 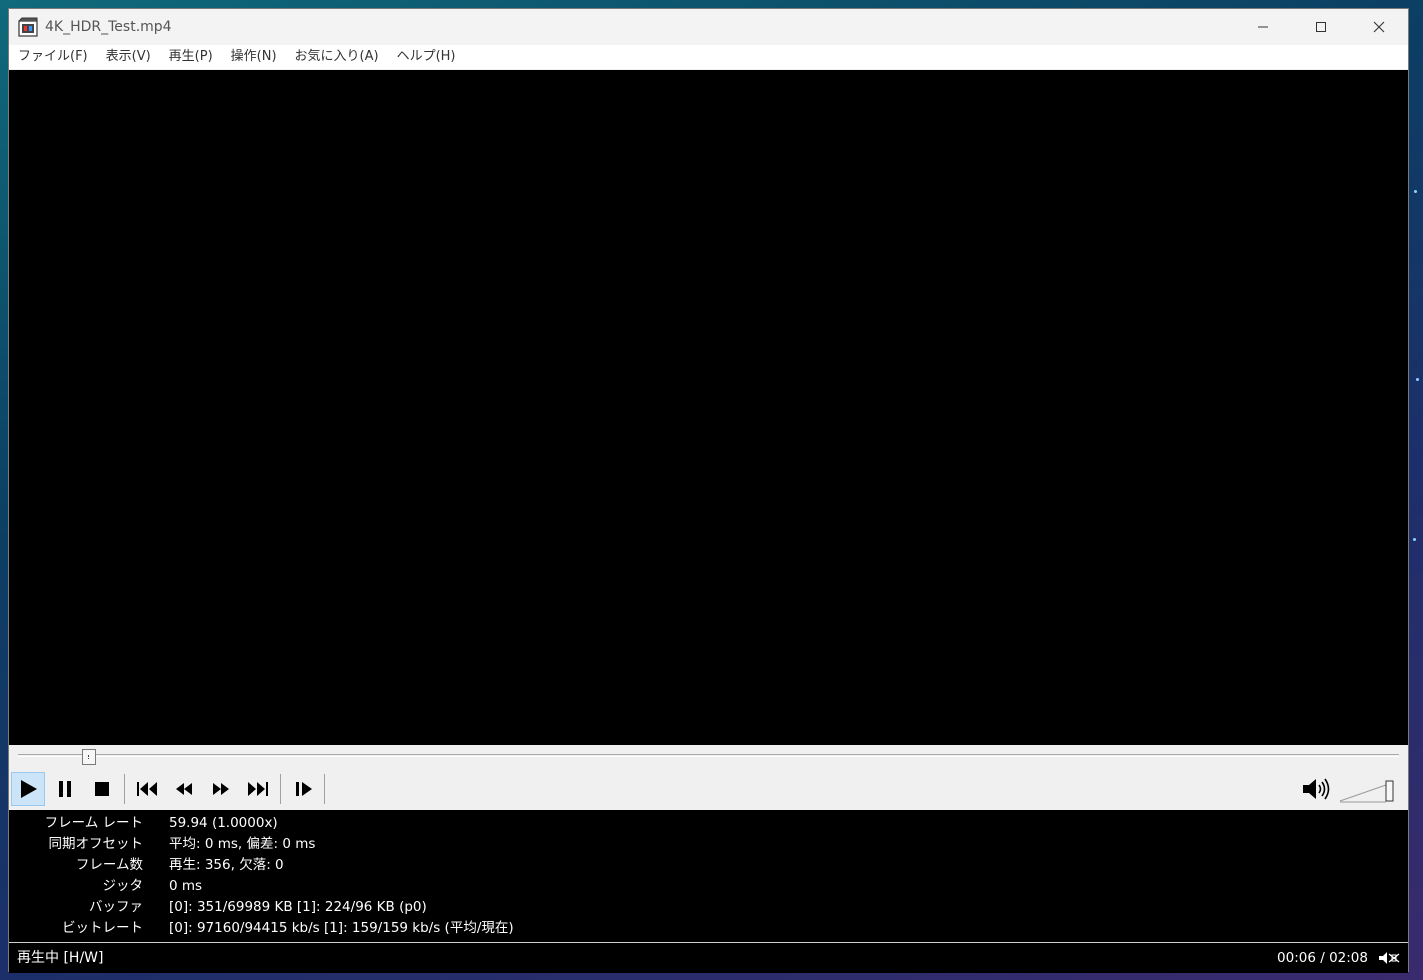 I want to click on time-display: 00:06 / 02:08, so click(x=1322, y=958).